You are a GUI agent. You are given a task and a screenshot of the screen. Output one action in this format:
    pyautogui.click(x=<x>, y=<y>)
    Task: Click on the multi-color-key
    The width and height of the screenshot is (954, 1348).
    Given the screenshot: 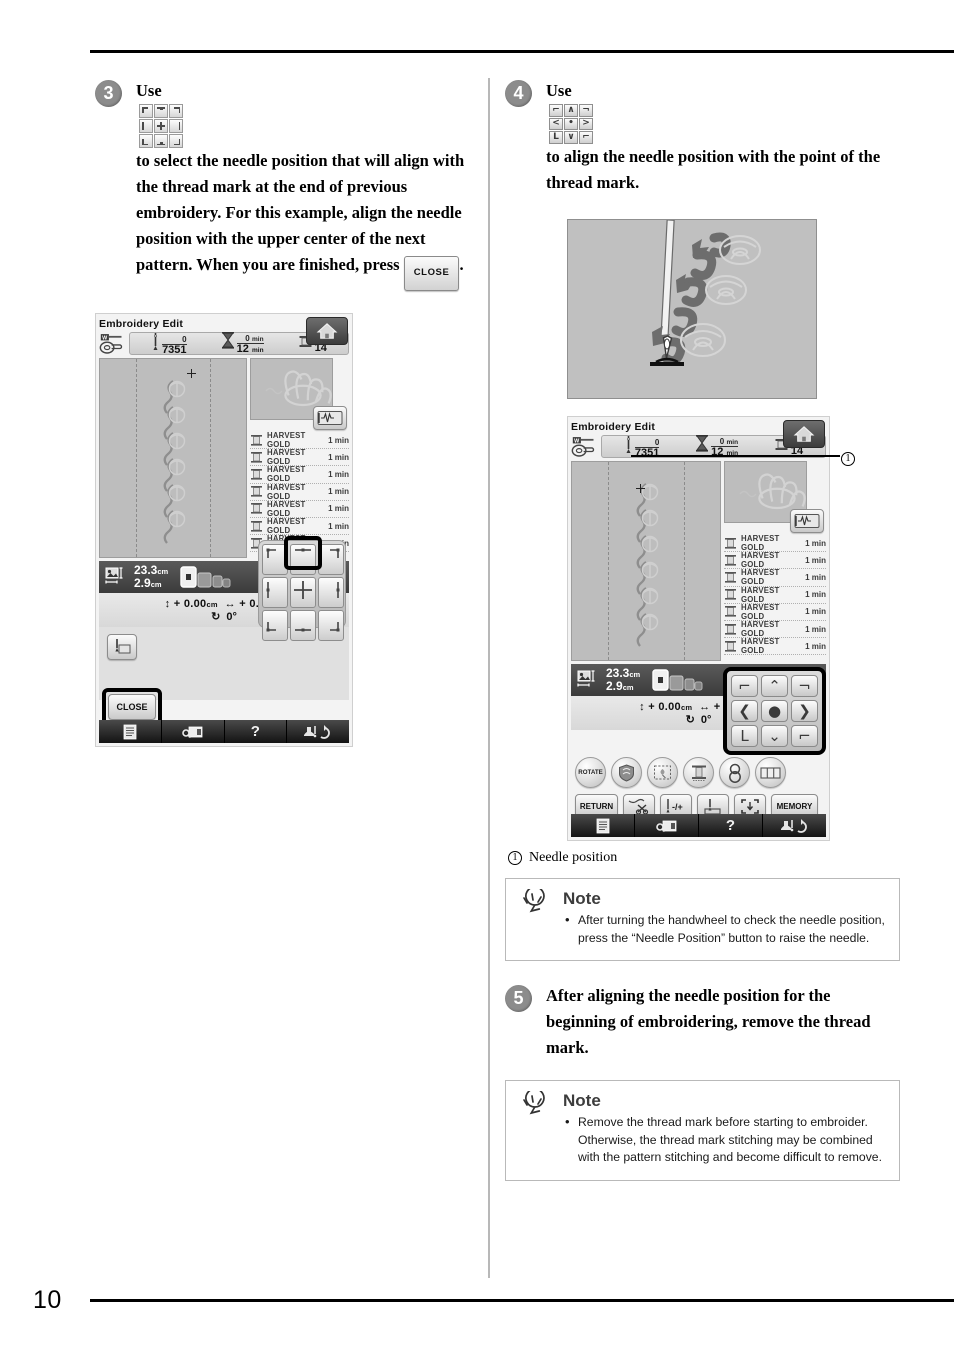 What is the action you would take?
    pyautogui.click(x=734, y=772)
    